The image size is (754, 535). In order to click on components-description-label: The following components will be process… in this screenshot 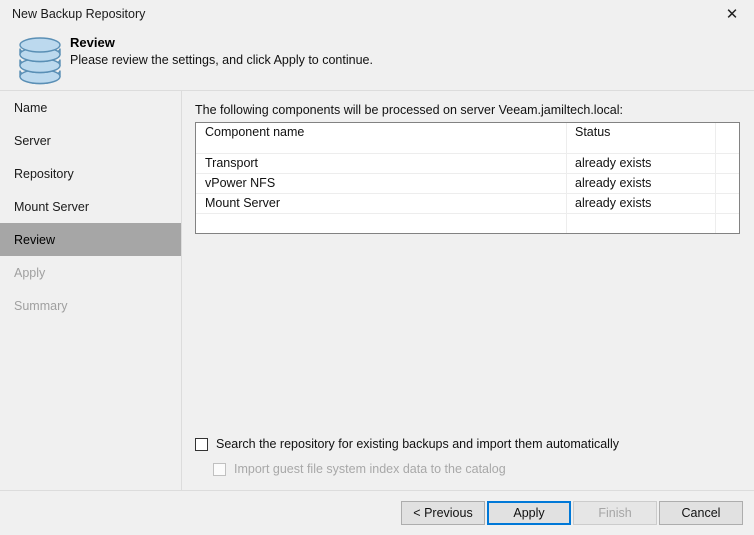, I will do `click(409, 110)`.